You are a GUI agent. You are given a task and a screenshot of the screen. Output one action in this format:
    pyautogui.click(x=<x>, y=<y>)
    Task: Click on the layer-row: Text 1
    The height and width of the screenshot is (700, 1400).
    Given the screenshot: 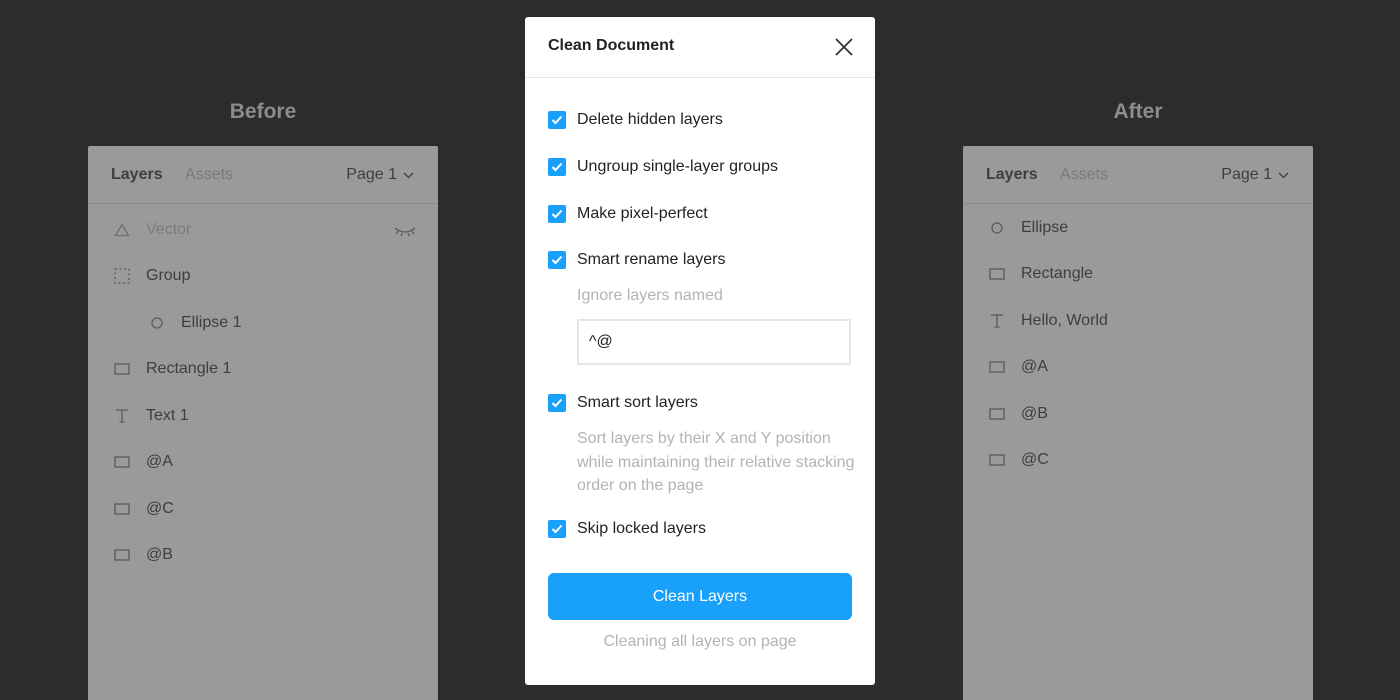 What is the action you would take?
    pyautogui.click(x=150, y=416)
    